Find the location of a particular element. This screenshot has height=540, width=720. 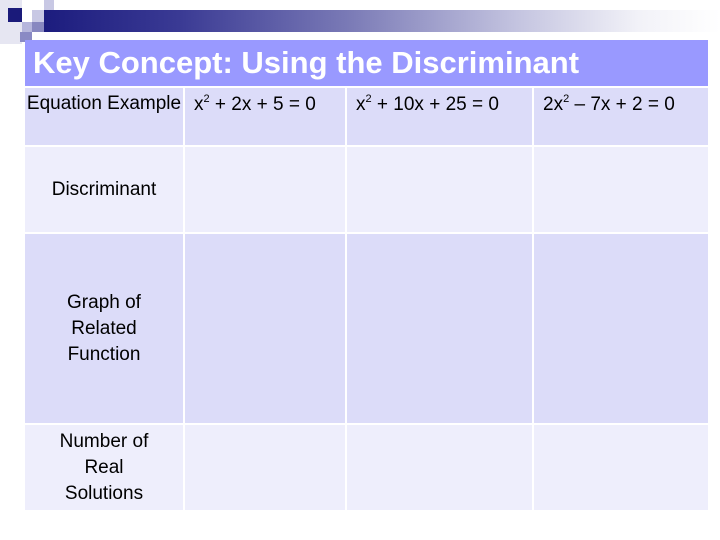

equation-rest: + 10x + 25 = 0 is located at coordinates (435, 104).